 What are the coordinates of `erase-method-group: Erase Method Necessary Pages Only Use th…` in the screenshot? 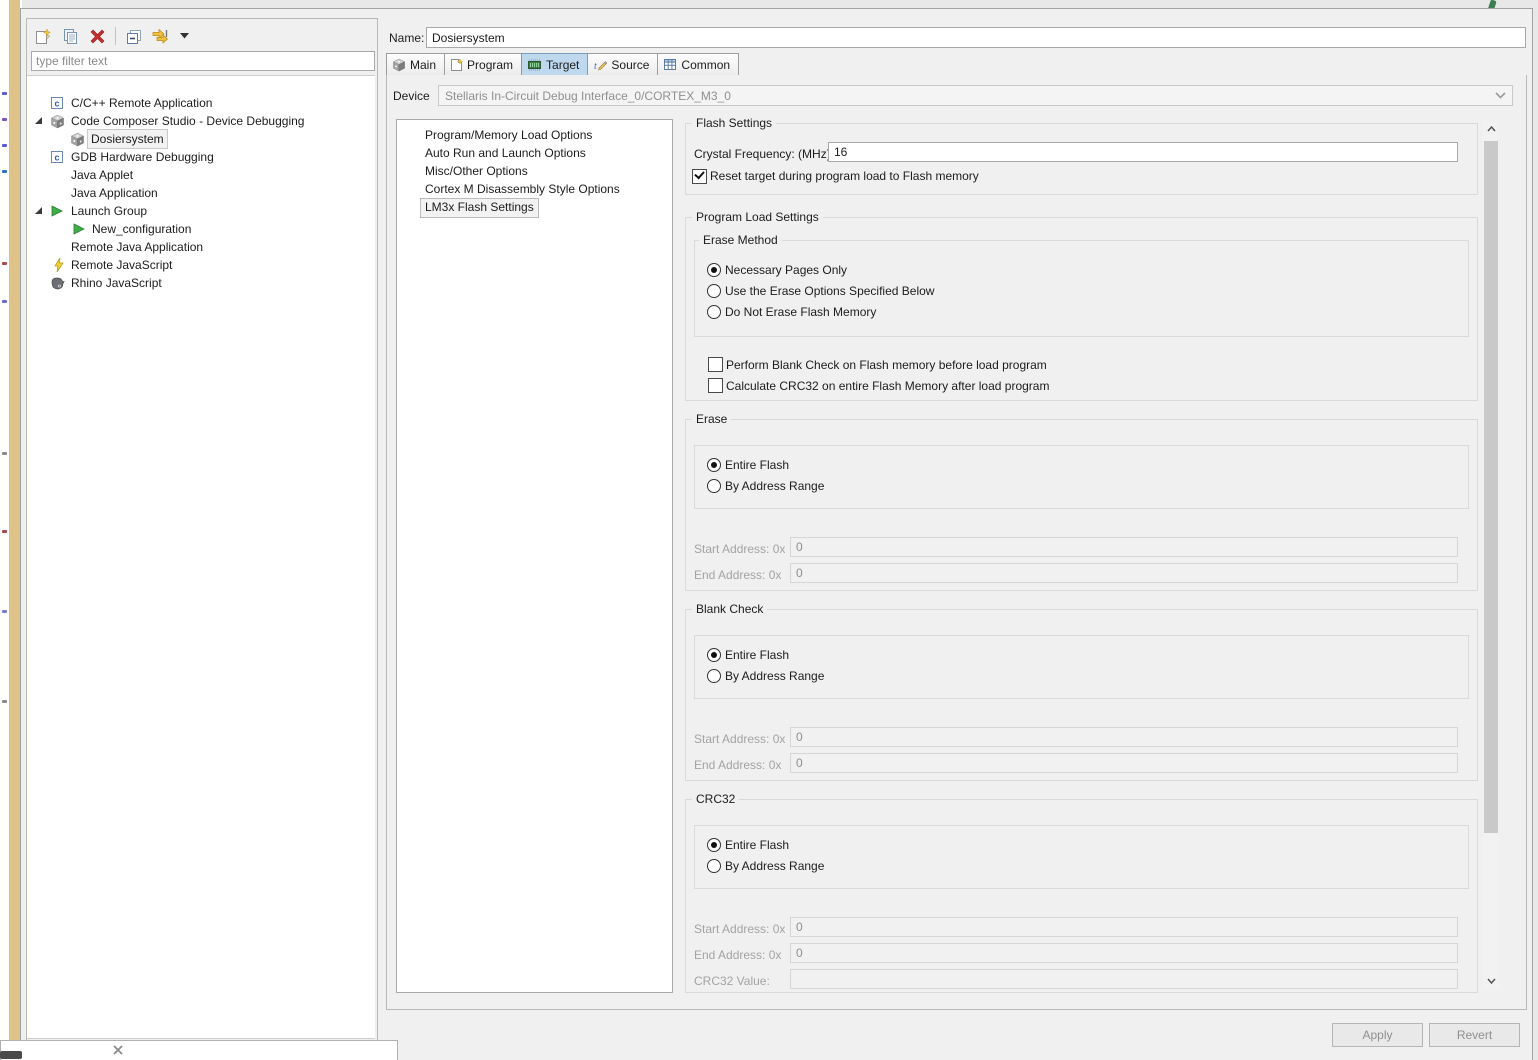 It's located at (1081, 285).